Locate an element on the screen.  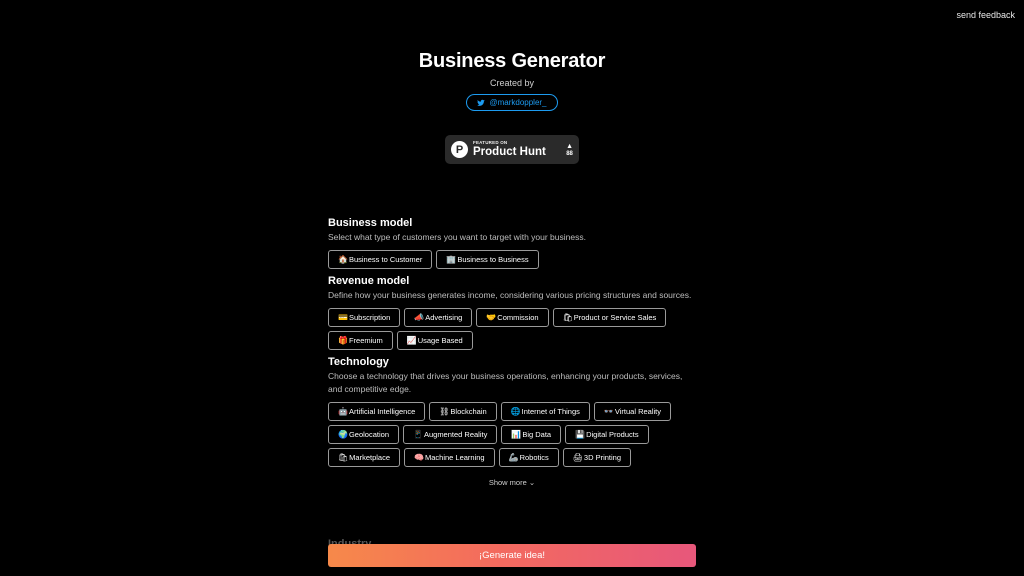
option-emoji-icon: 👓 is located at coordinates (608, 411).